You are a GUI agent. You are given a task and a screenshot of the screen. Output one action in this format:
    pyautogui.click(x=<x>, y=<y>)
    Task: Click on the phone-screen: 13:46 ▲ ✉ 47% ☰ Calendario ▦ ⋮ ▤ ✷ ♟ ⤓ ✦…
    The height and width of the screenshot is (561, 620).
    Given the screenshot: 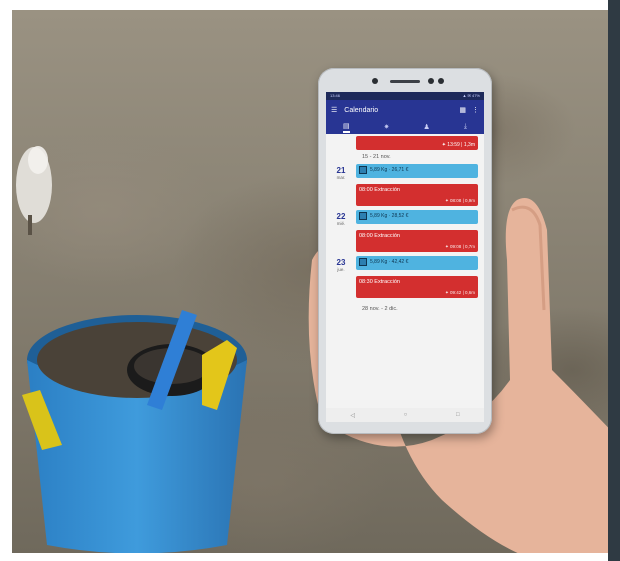 What is the action you would take?
    pyautogui.click(x=405, y=257)
    